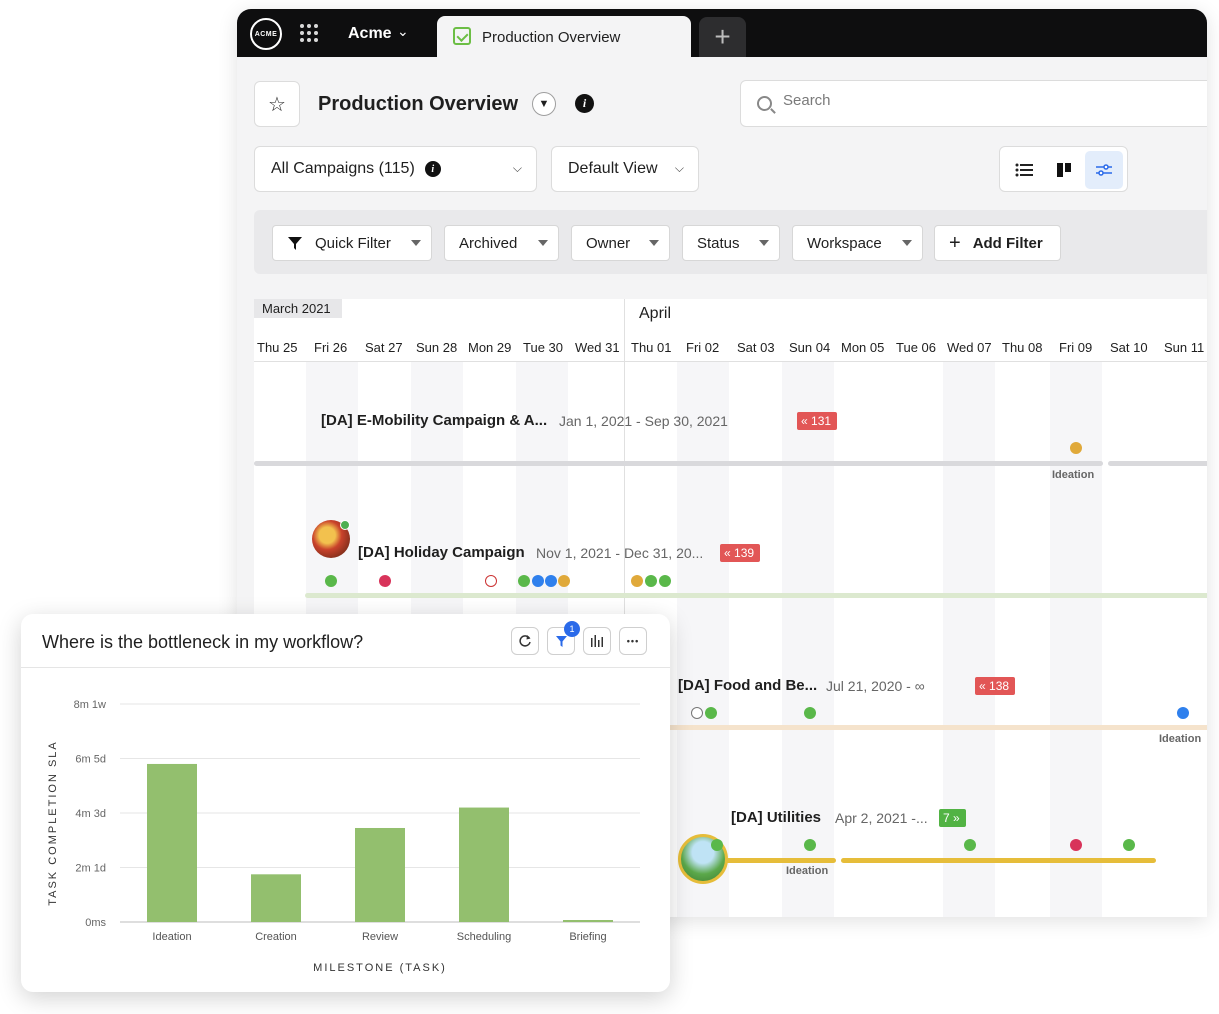 This screenshot has width=1219, height=1014. Describe the element at coordinates (952, 818) in the screenshot. I see `on-track-flag: 7 »` at that location.